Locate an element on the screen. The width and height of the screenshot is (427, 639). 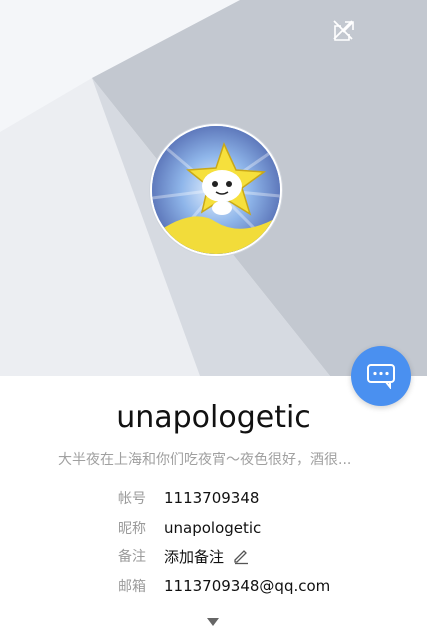
account-label: 帐号 is located at coordinates (132, 499).